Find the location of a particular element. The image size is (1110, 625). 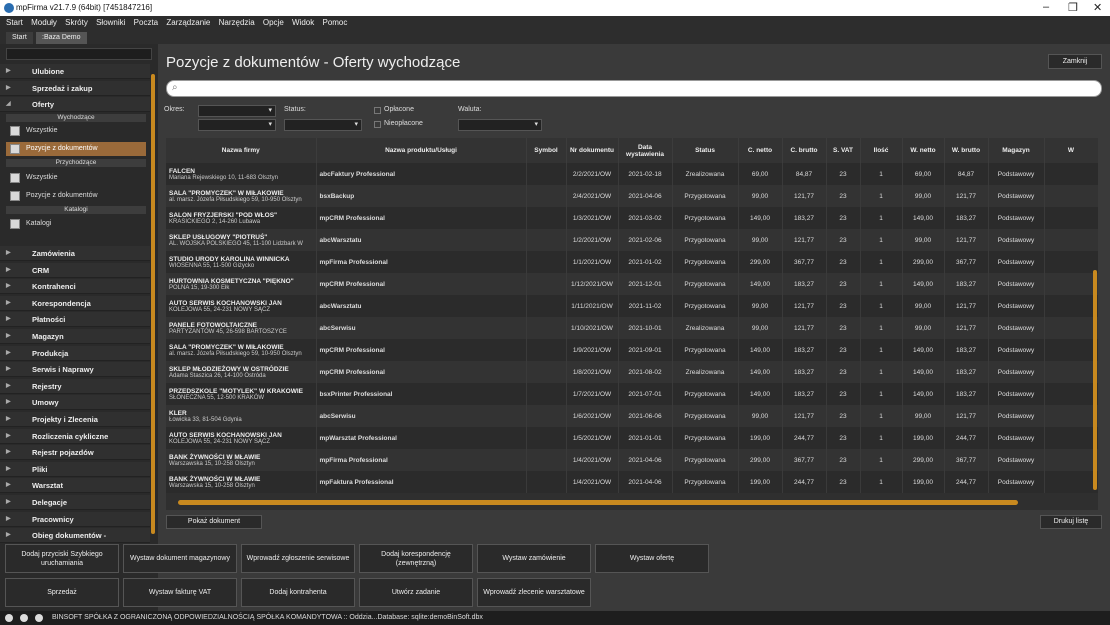

sidebar-section: ▶ Rejestry is located at coordinates (75, 386).